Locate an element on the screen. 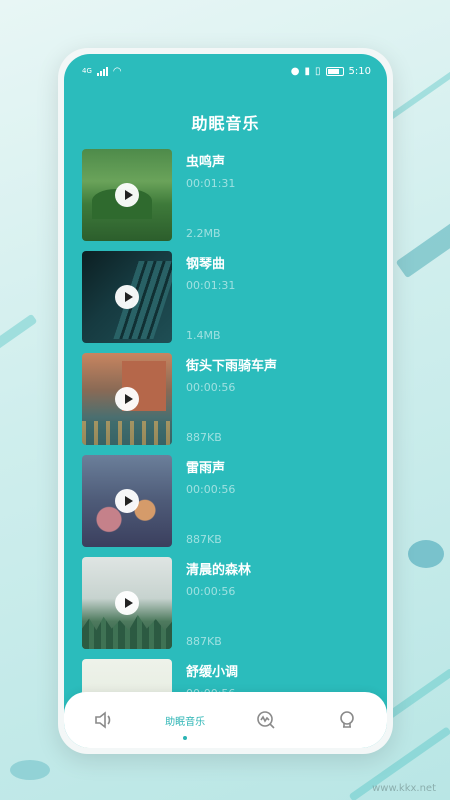 The height and width of the screenshot is (800, 450). rainy-street-image is located at coordinates (127, 399).